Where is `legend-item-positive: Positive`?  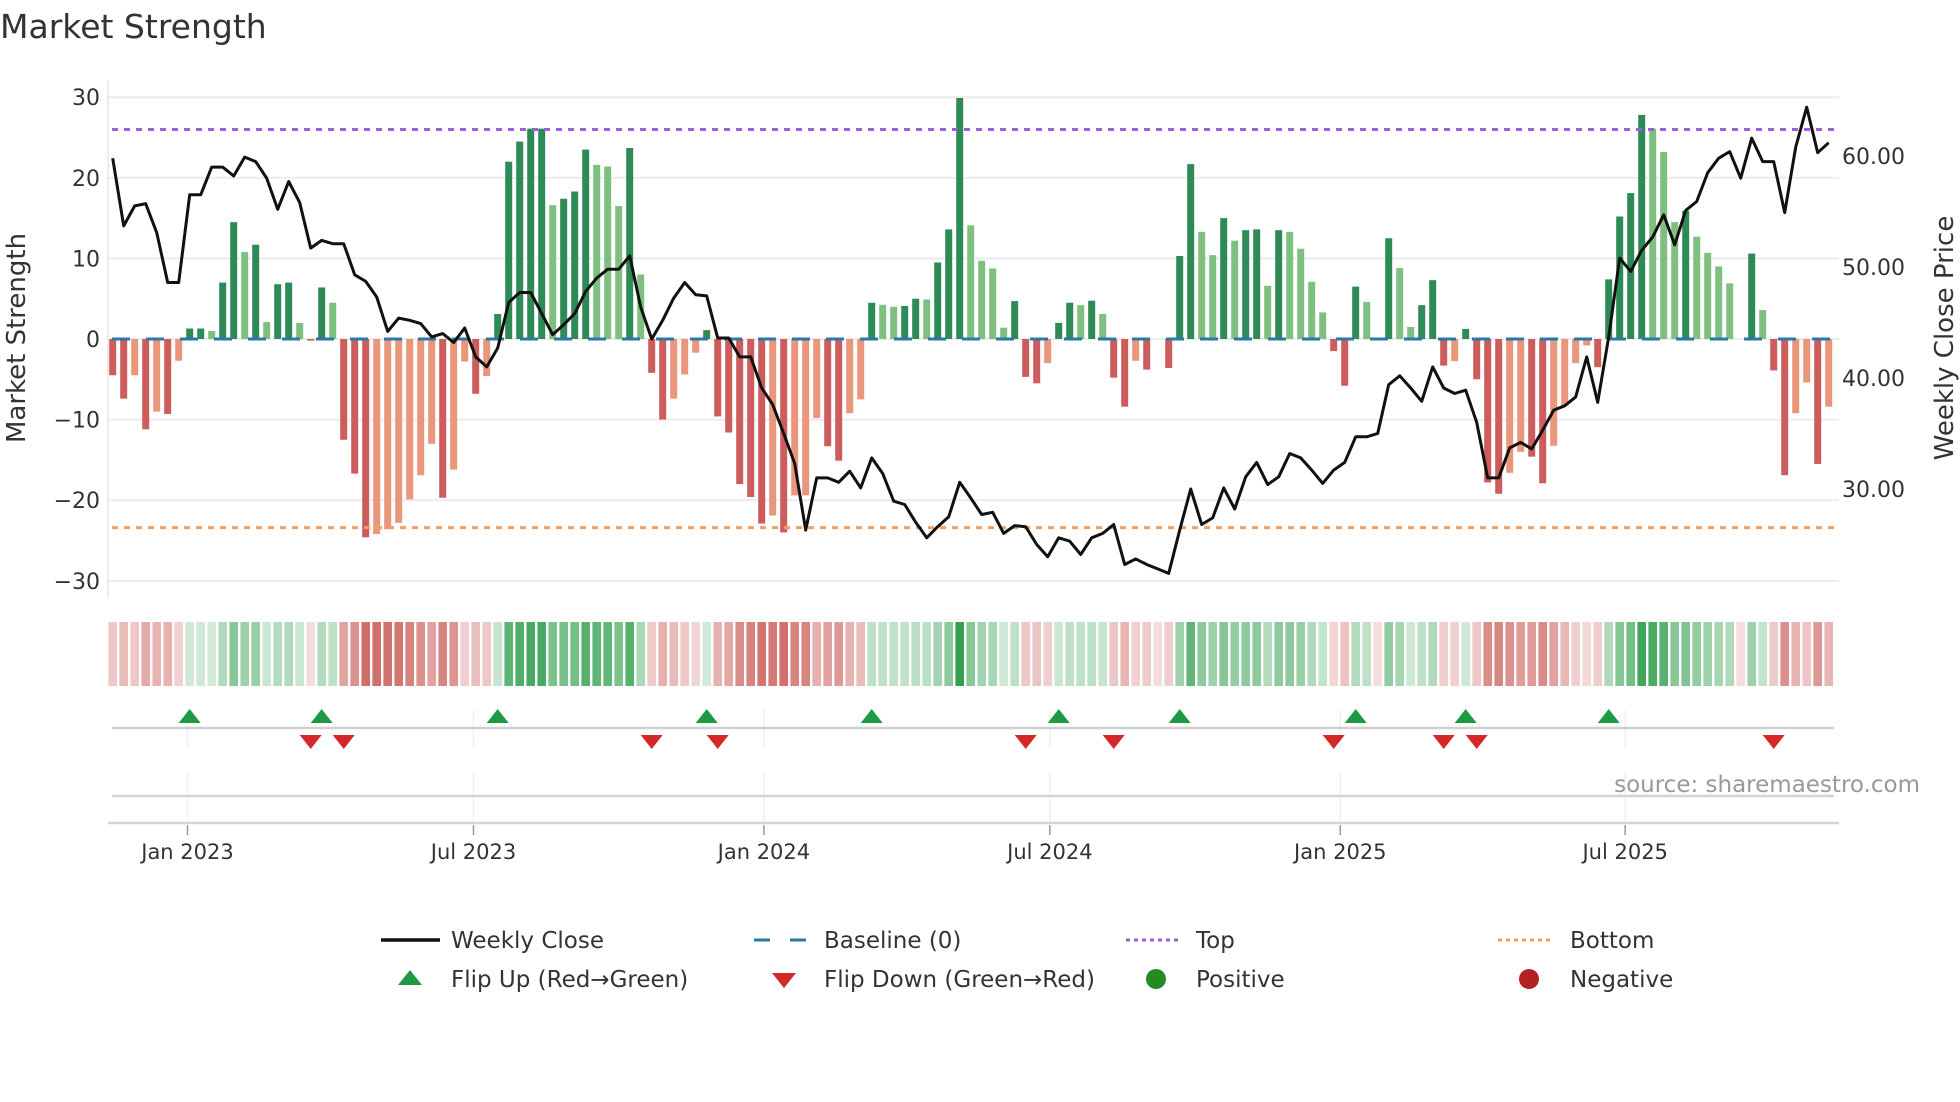 legend-item-positive: Positive is located at coordinates (1215, 980).